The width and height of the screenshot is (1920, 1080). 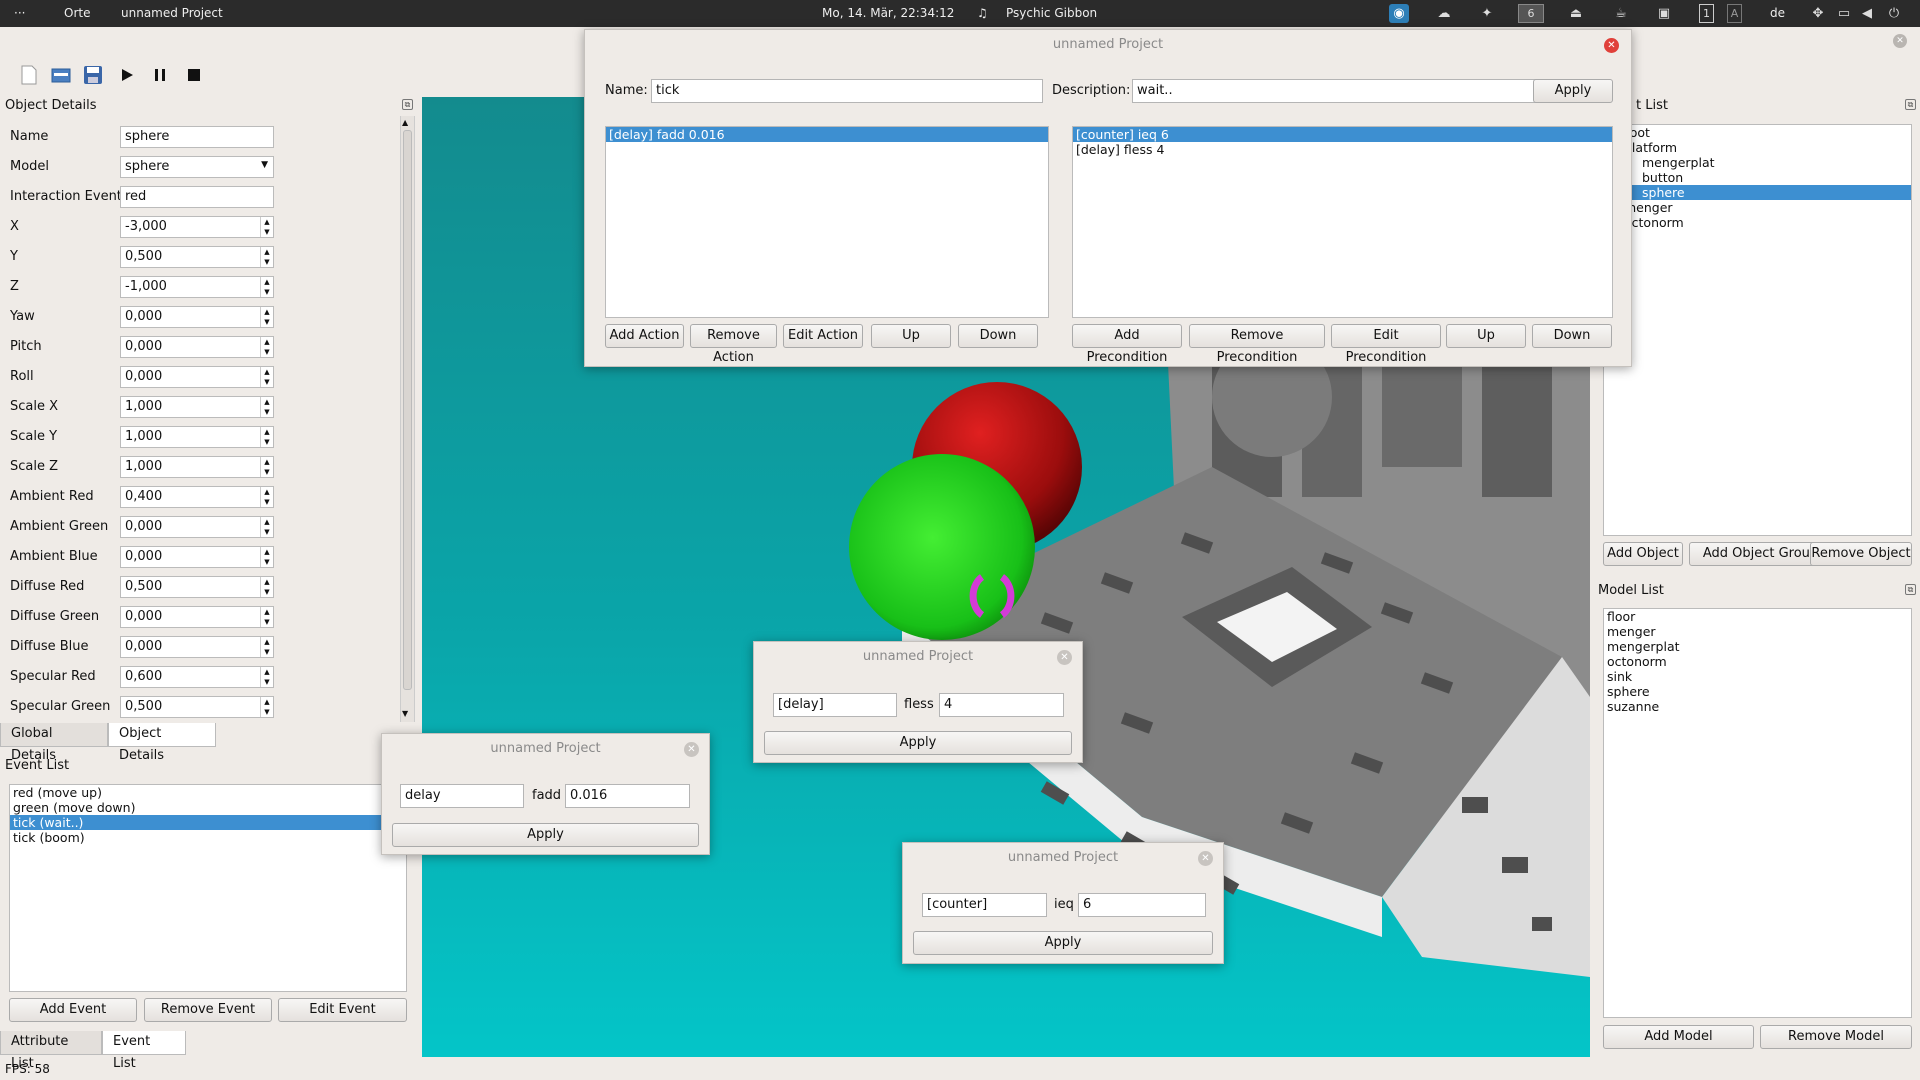 I want to click on add-event-button: Add Event, so click(x=73, y=1010).